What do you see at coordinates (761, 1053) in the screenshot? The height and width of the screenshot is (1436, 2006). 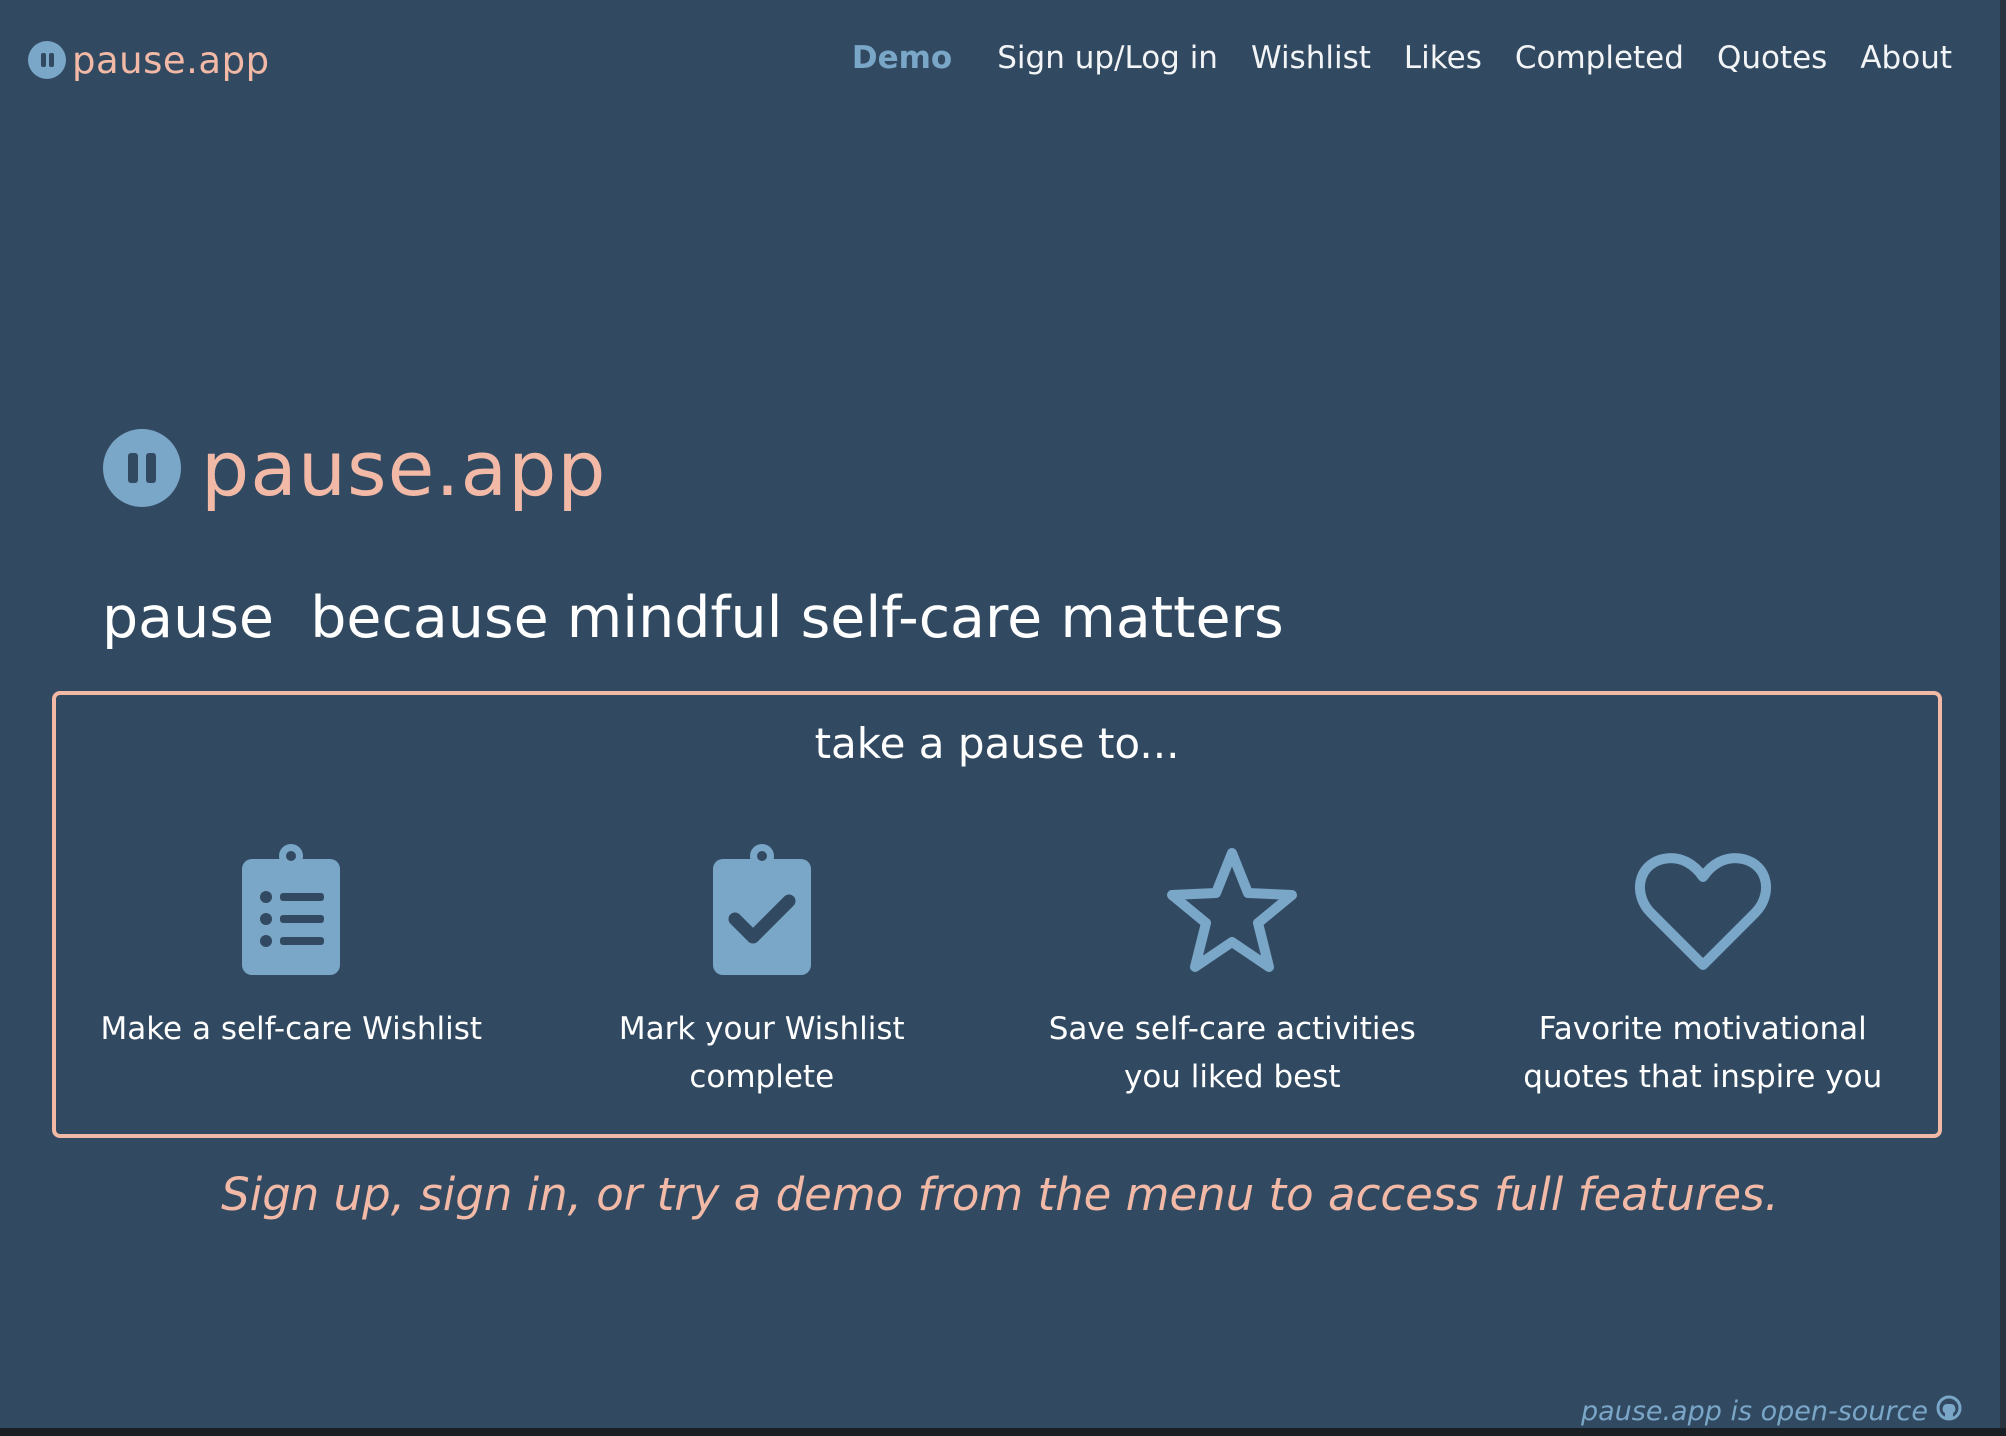 I see `feature-text: Mark your Wishlist complete` at bounding box center [761, 1053].